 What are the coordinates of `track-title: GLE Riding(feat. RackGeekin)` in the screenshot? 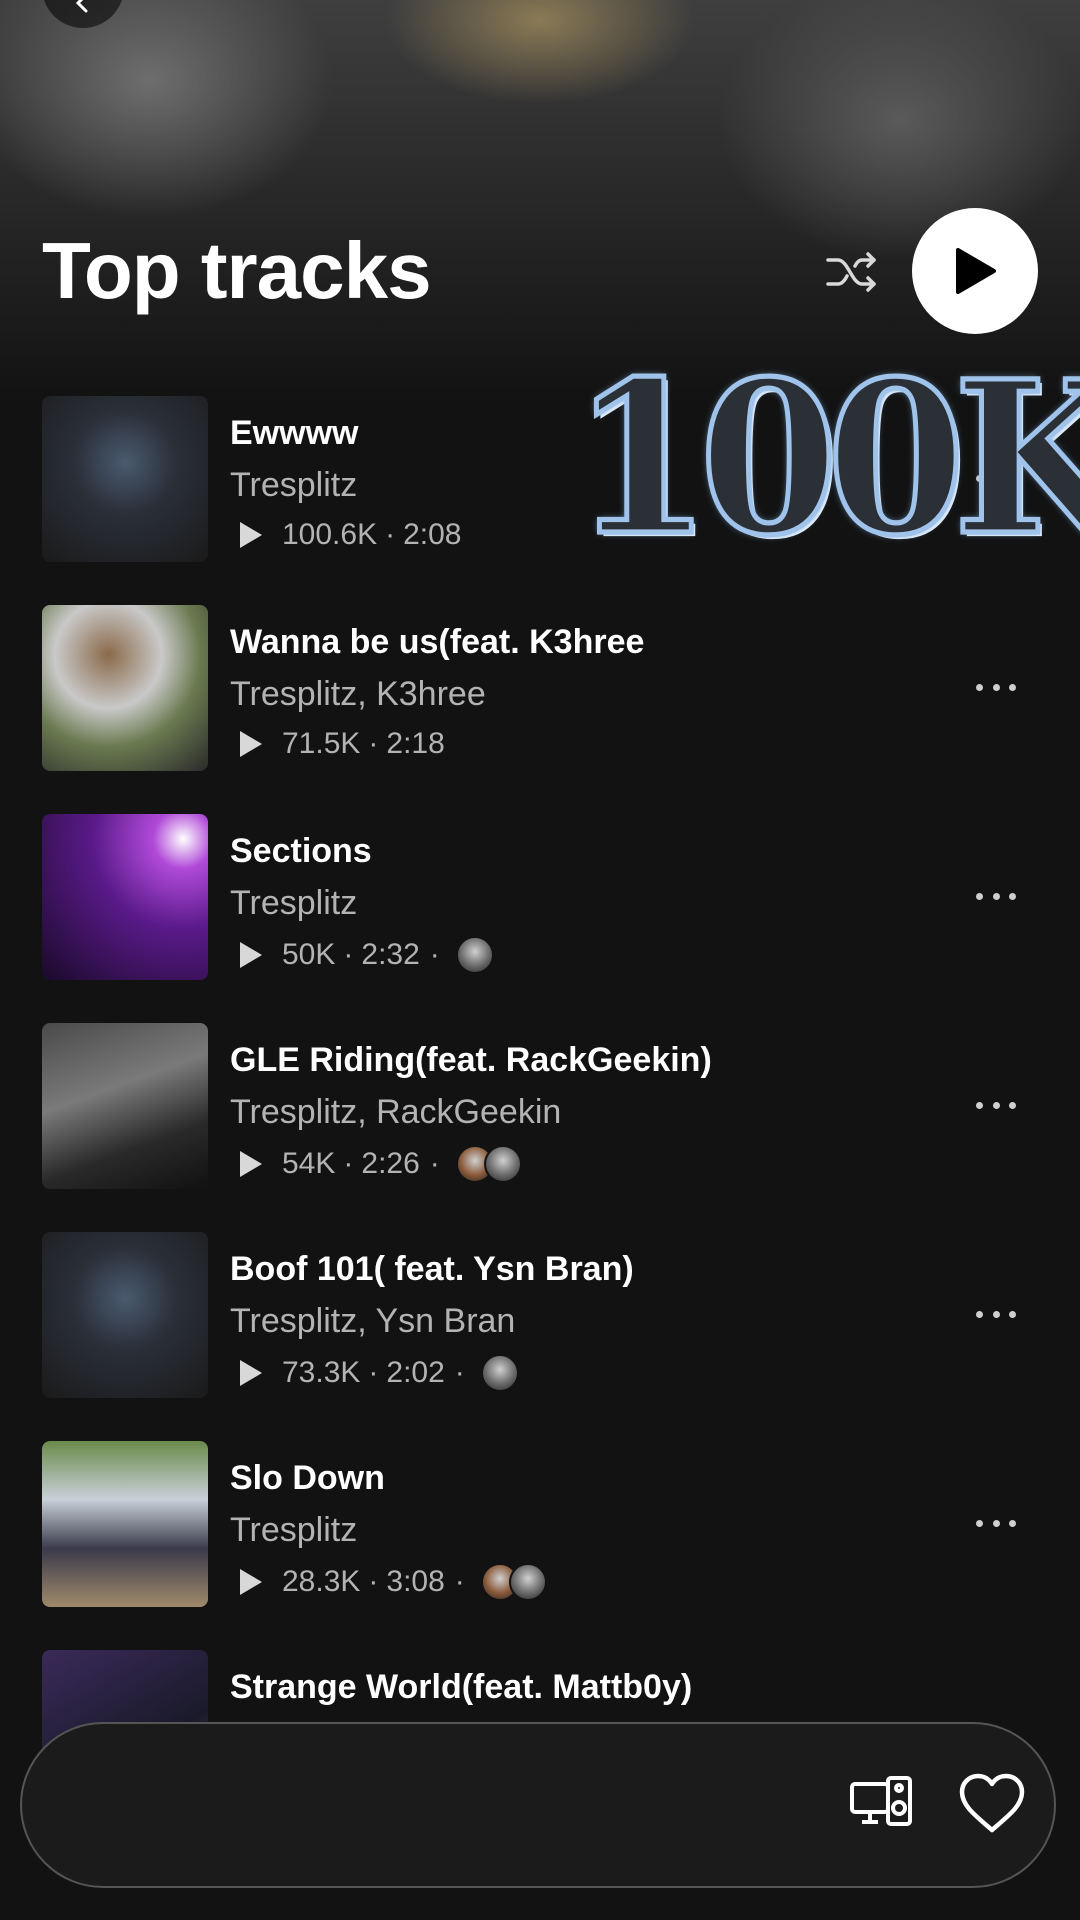 It's located at (471, 1060).